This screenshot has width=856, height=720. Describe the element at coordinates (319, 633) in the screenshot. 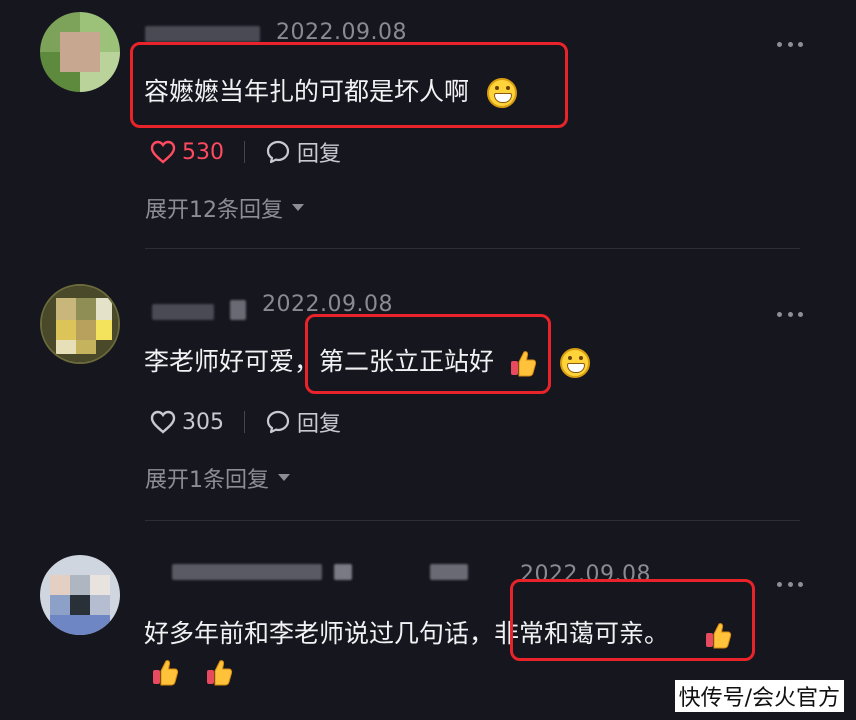

I see `comment-text-part: 好多年前和李老师说过几句话，` at that location.